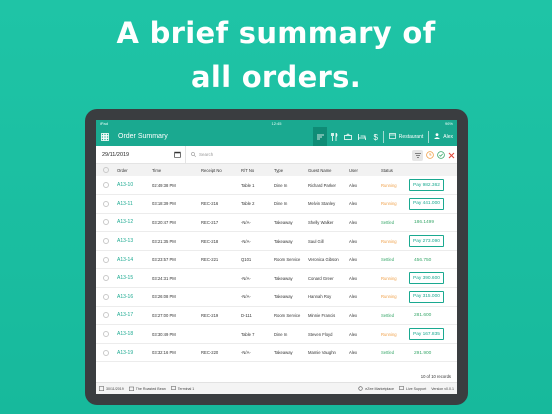 The height and width of the screenshot is (414, 552). I want to click on order-id: A13-16, so click(131, 297).